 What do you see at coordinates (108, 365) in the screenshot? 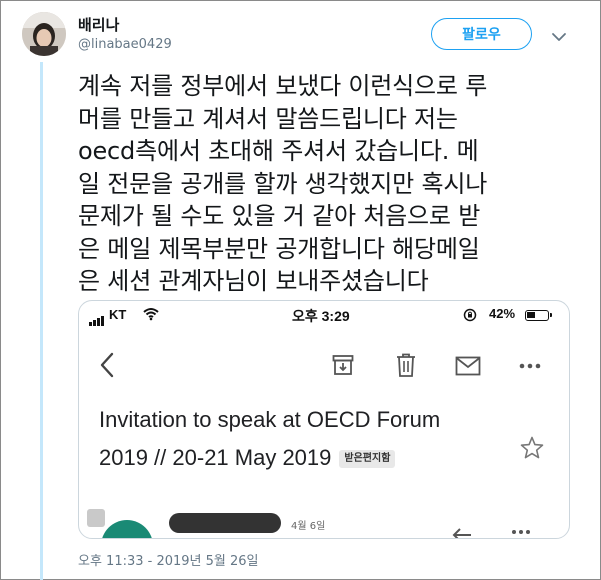
I see `back-icon` at bounding box center [108, 365].